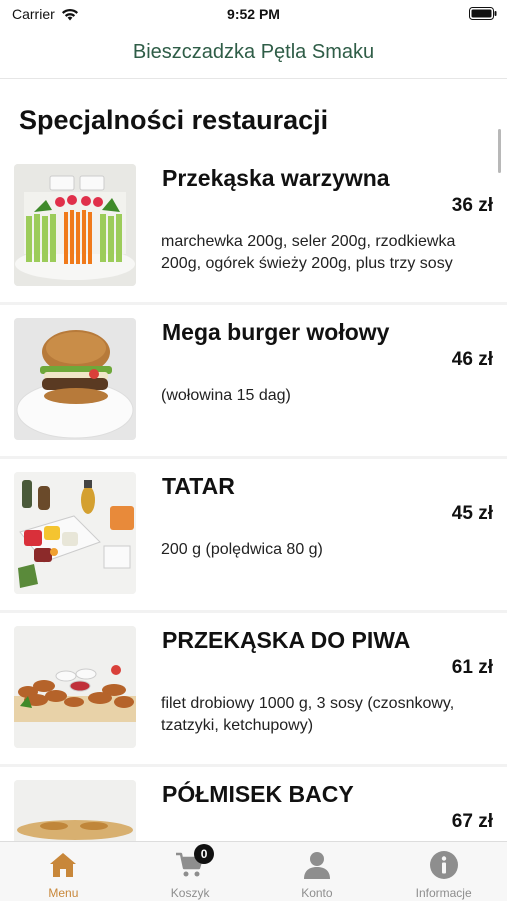 The width and height of the screenshot is (507, 901). What do you see at coordinates (204, 854) in the screenshot?
I see `cart-badge: 0` at bounding box center [204, 854].